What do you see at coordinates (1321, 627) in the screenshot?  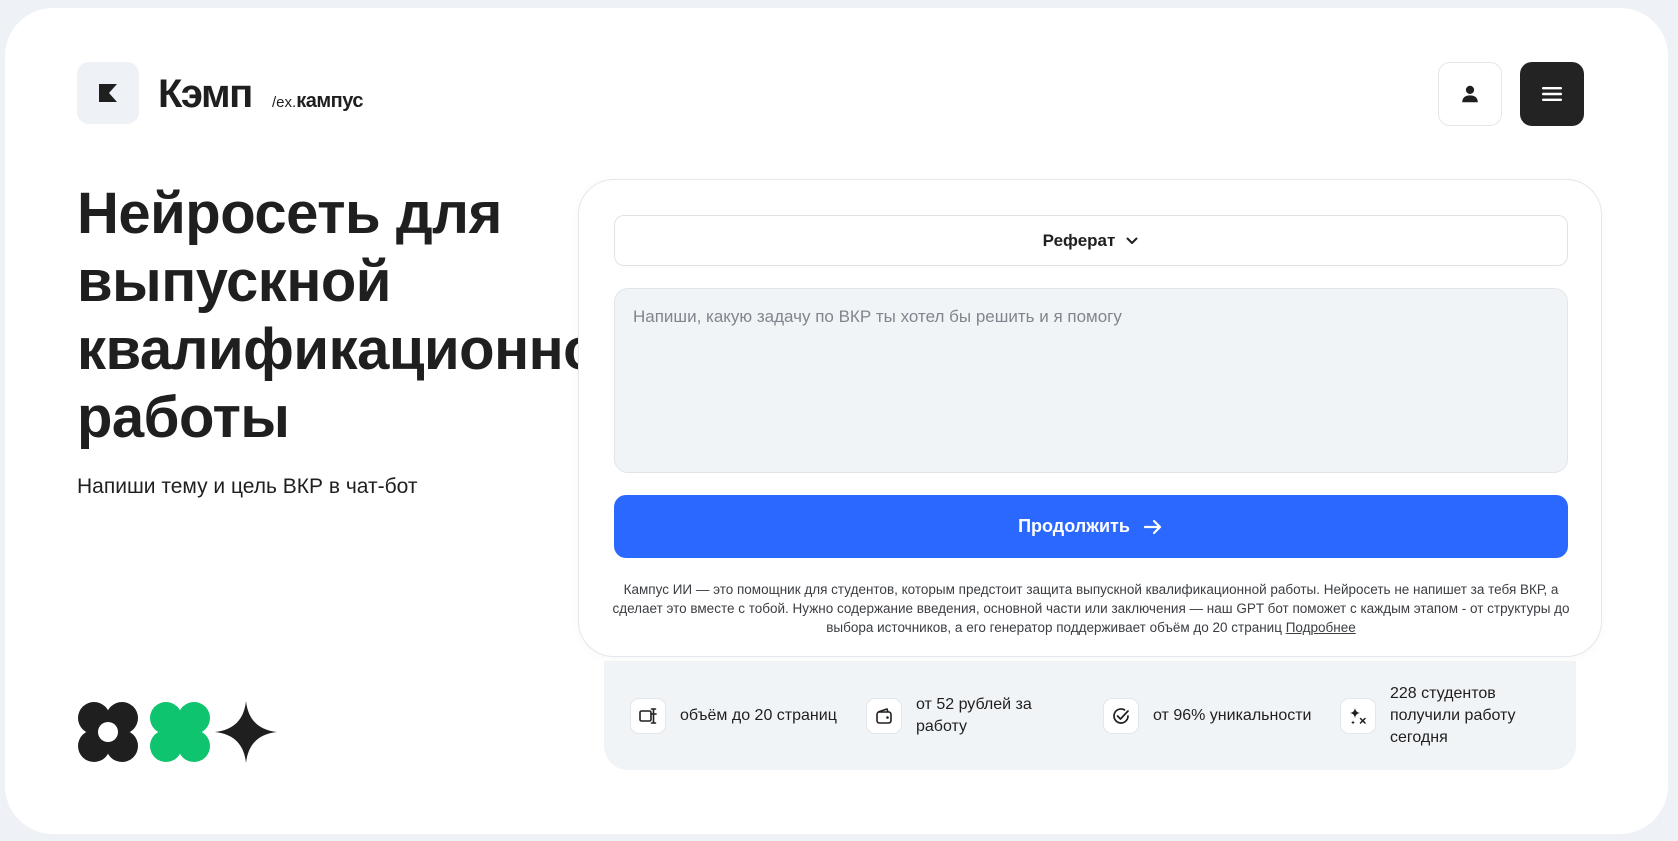 I see `more-link: Подробнее` at bounding box center [1321, 627].